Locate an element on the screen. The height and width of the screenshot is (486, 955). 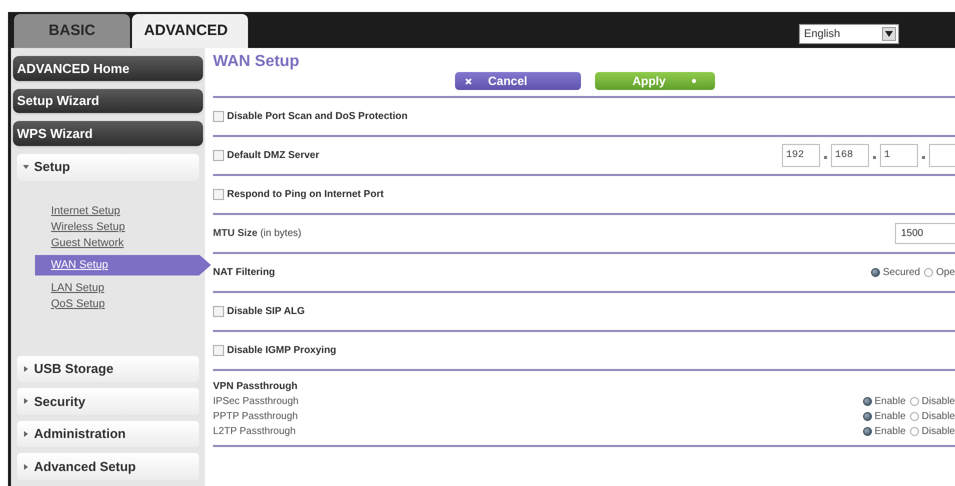
cancel-button: Cancel is located at coordinates (518, 81).